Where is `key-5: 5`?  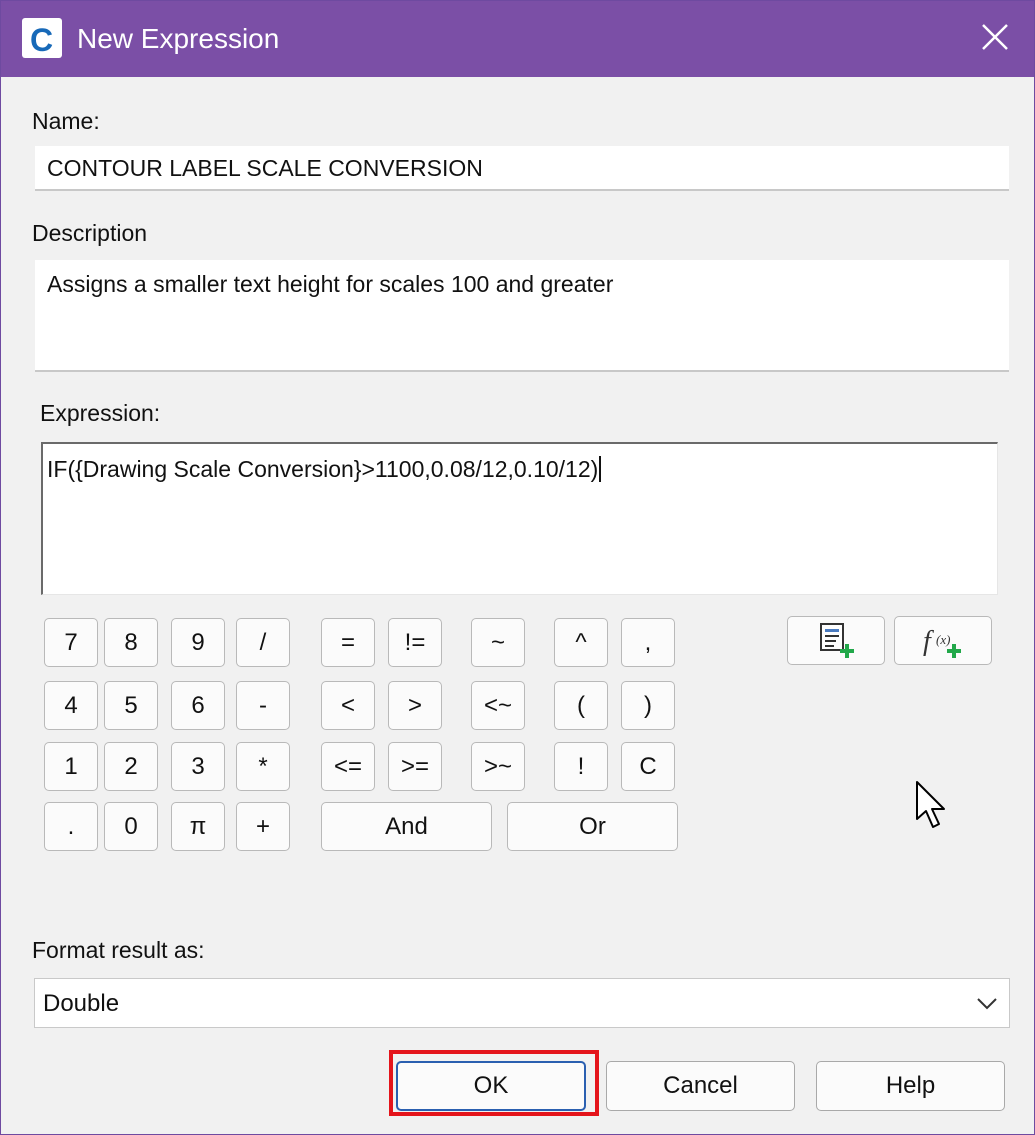
key-5: 5 is located at coordinates (131, 705).